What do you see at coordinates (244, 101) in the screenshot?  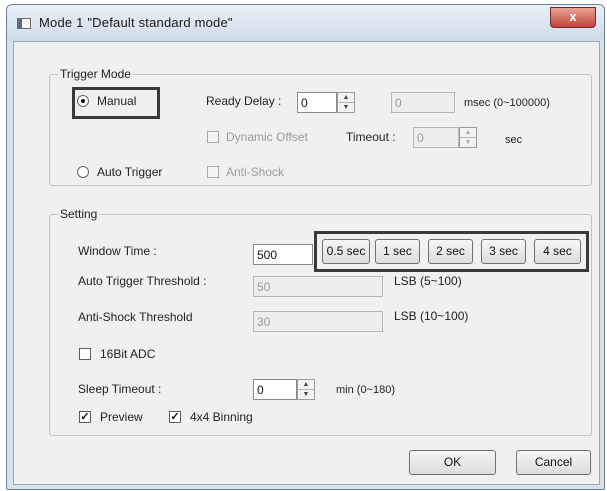 I see `ready-delay-label: Ready Delay :` at bounding box center [244, 101].